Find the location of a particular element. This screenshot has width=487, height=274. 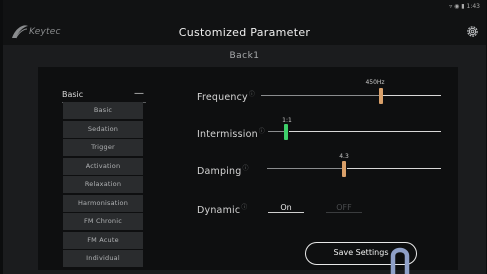

frequency-label: Frequencyⓘ is located at coordinates (226, 96).